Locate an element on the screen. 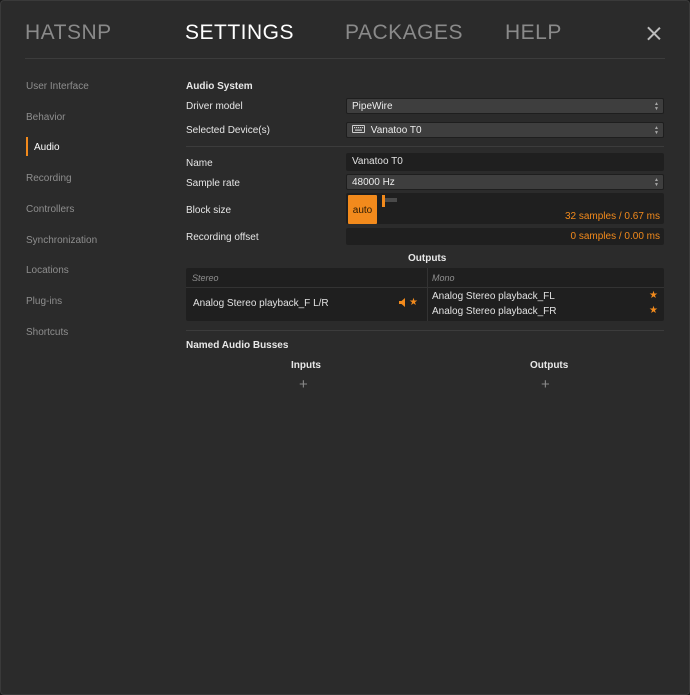  sidebar-active-indicator is located at coordinates (27, 146).